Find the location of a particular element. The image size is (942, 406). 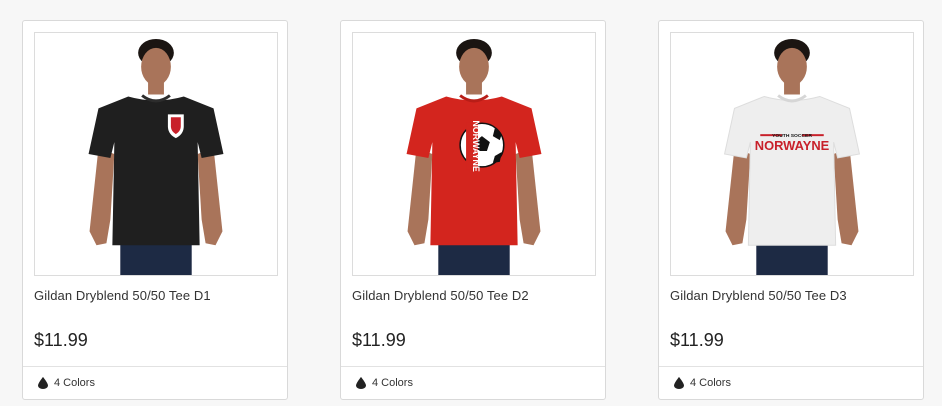

product-title: Gildan Dryblend 50/50 Tee D2 is located at coordinates (474, 295).